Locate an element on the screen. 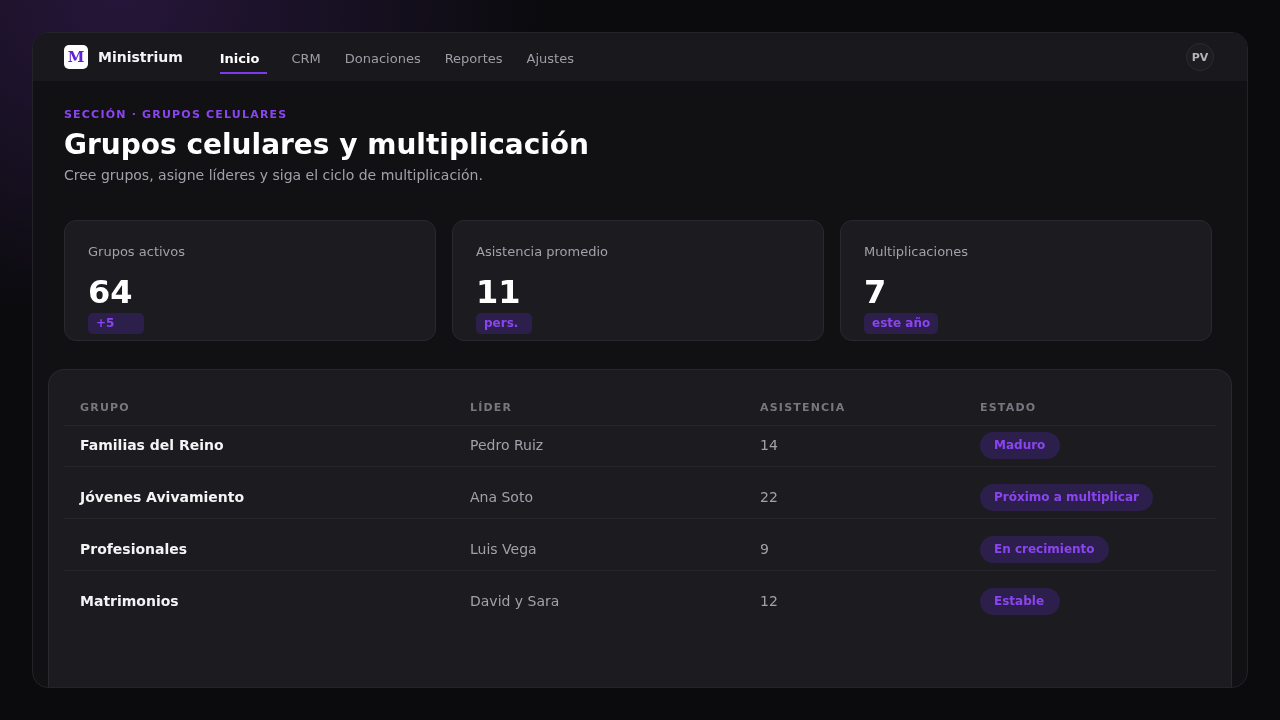  attendance-count: 9 is located at coordinates (764, 548).